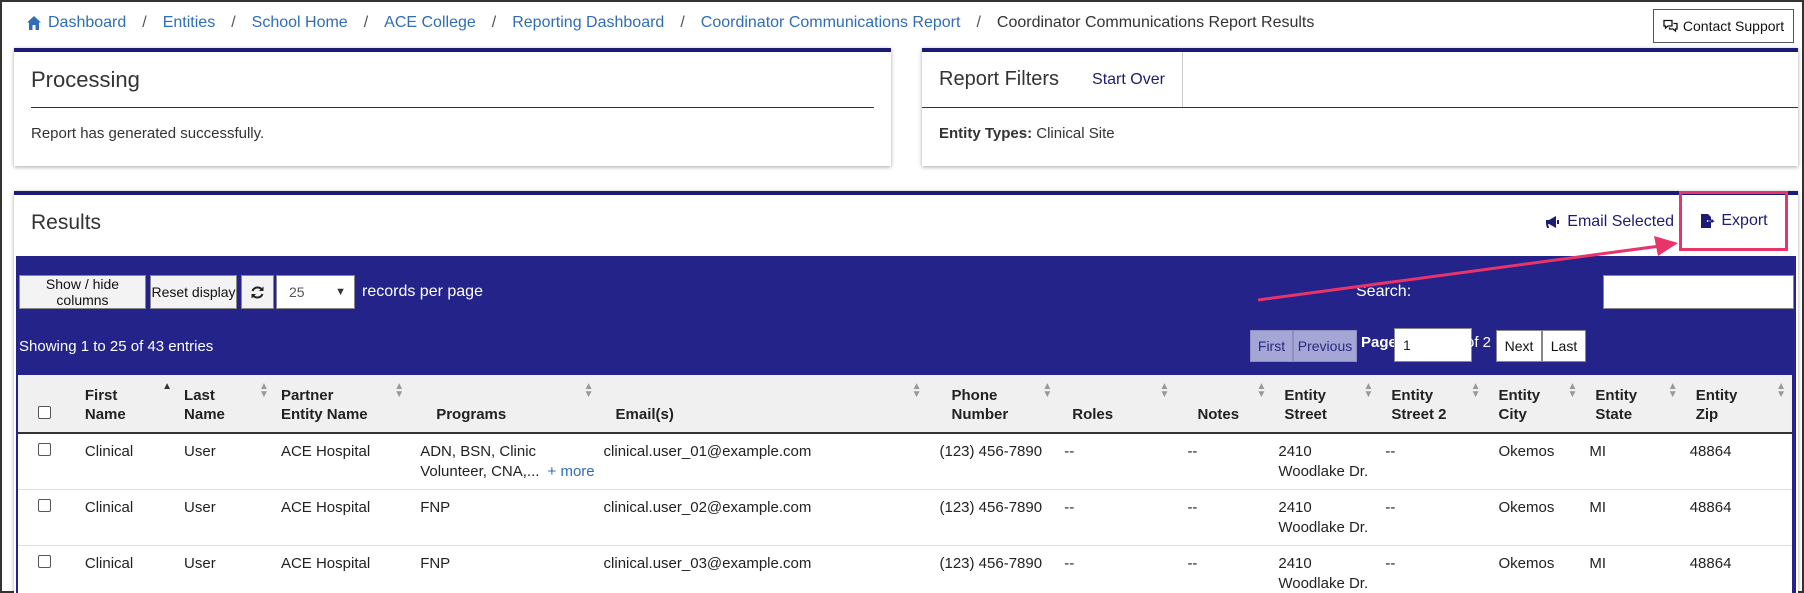 This screenshot has height=593, width=1804. I want to click on results-header: Results Email Selected Export, so click(906, 221).